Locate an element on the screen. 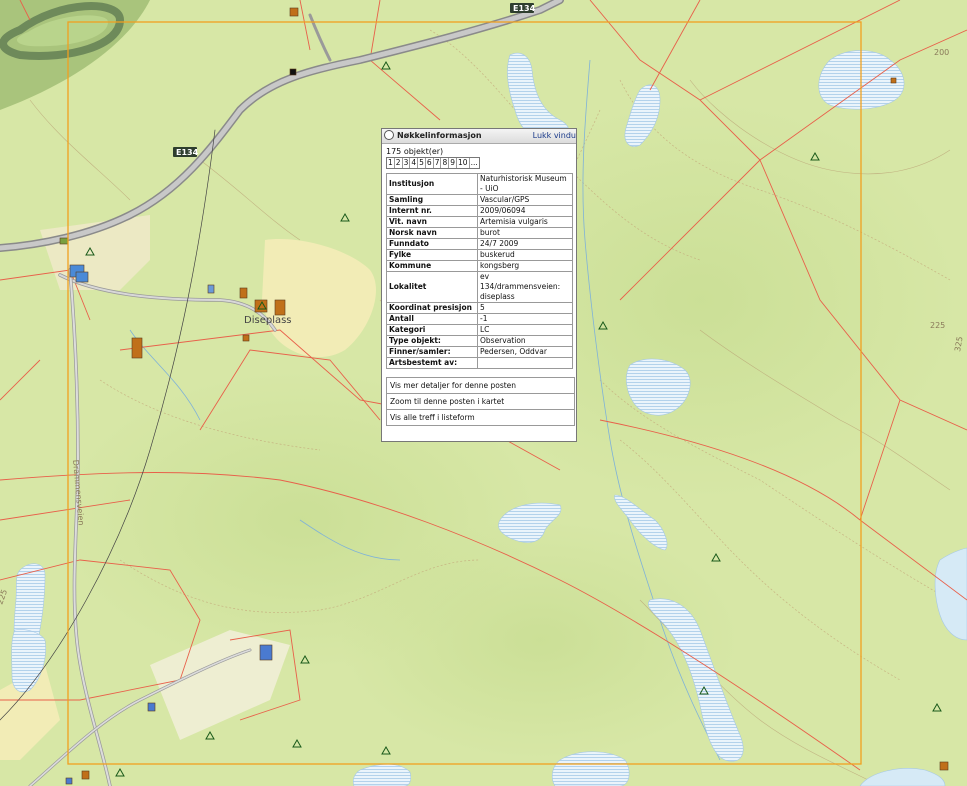 This screenshot has width=967, height=786. table-row: Institusjon Naturhistorisk Museum - UiO is located at coordinates (479, 184).